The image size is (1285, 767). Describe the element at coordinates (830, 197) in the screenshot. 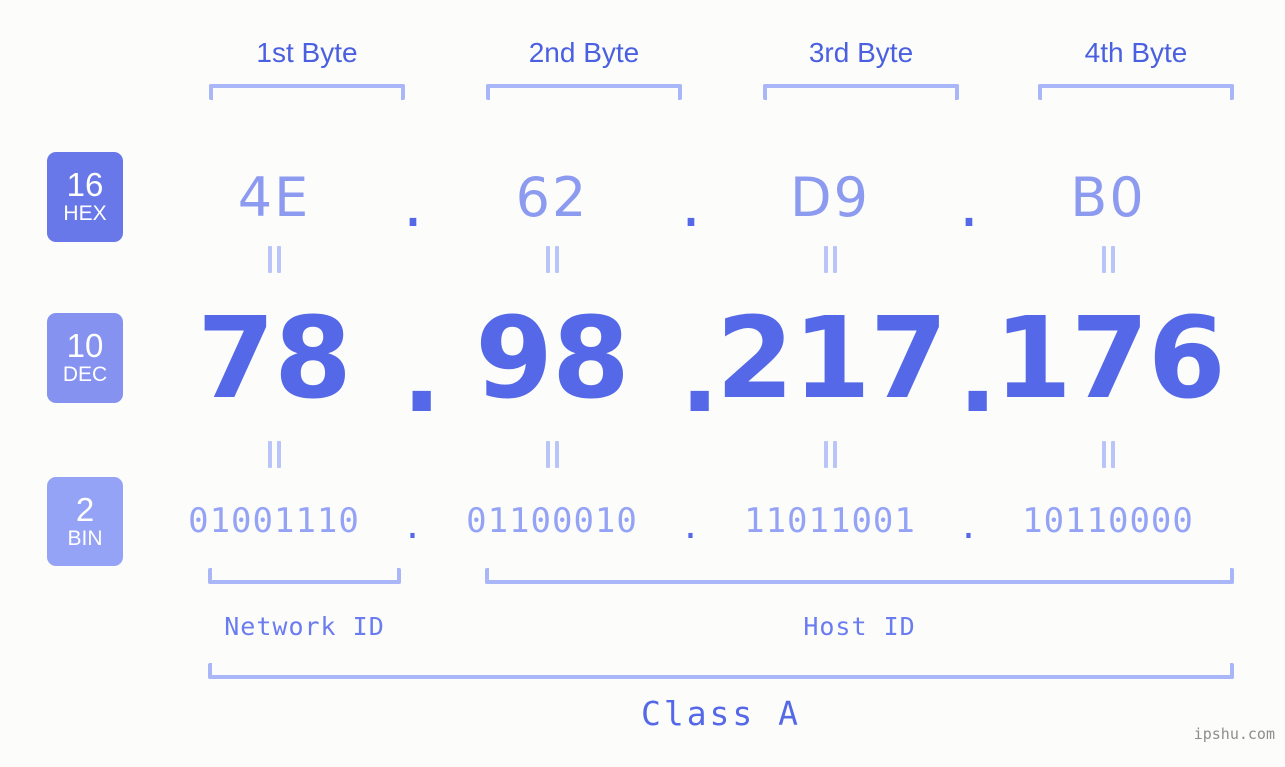

I see `hex-octet-3: D9` at that location.